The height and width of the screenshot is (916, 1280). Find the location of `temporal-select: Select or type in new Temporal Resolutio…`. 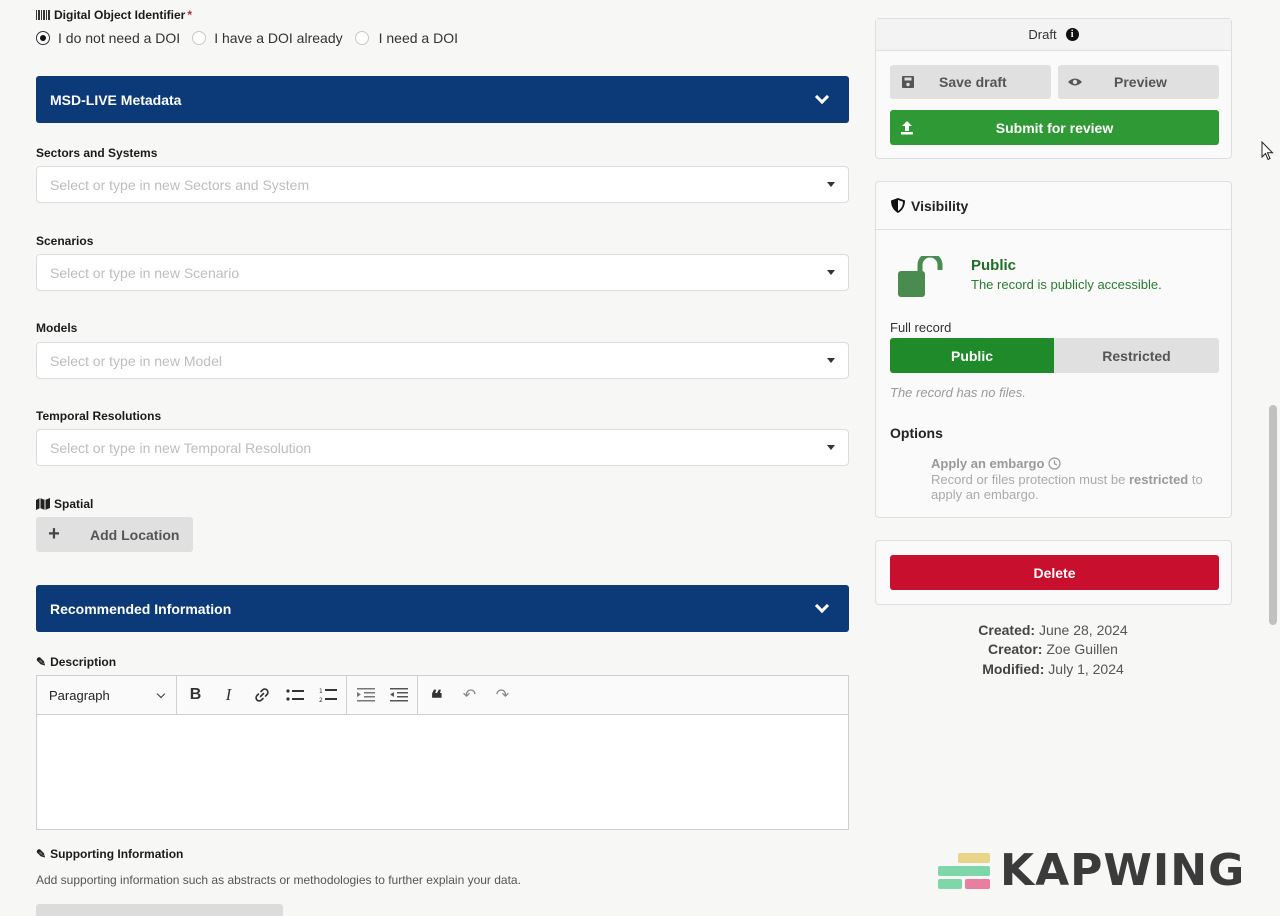

temporal-select: Select or type in new Temporal Resolutio… is located at coordinates (442, 447).